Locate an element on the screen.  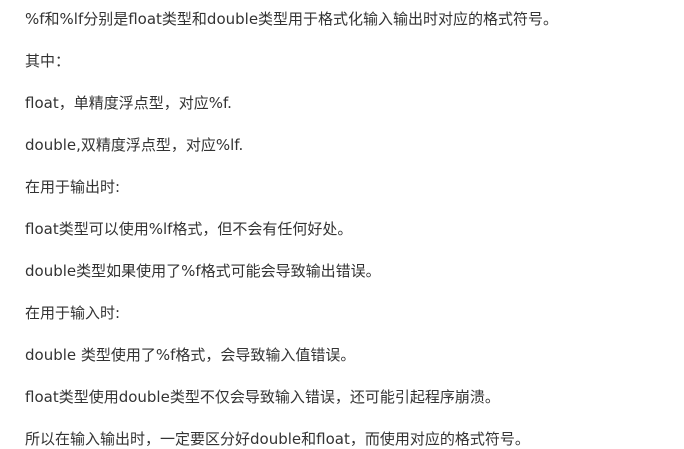
paragraph-input-float: float类型使用double类型不仅会导致输入错误，还可能引起程序崩溃。 is located at coordinates (262, 397).